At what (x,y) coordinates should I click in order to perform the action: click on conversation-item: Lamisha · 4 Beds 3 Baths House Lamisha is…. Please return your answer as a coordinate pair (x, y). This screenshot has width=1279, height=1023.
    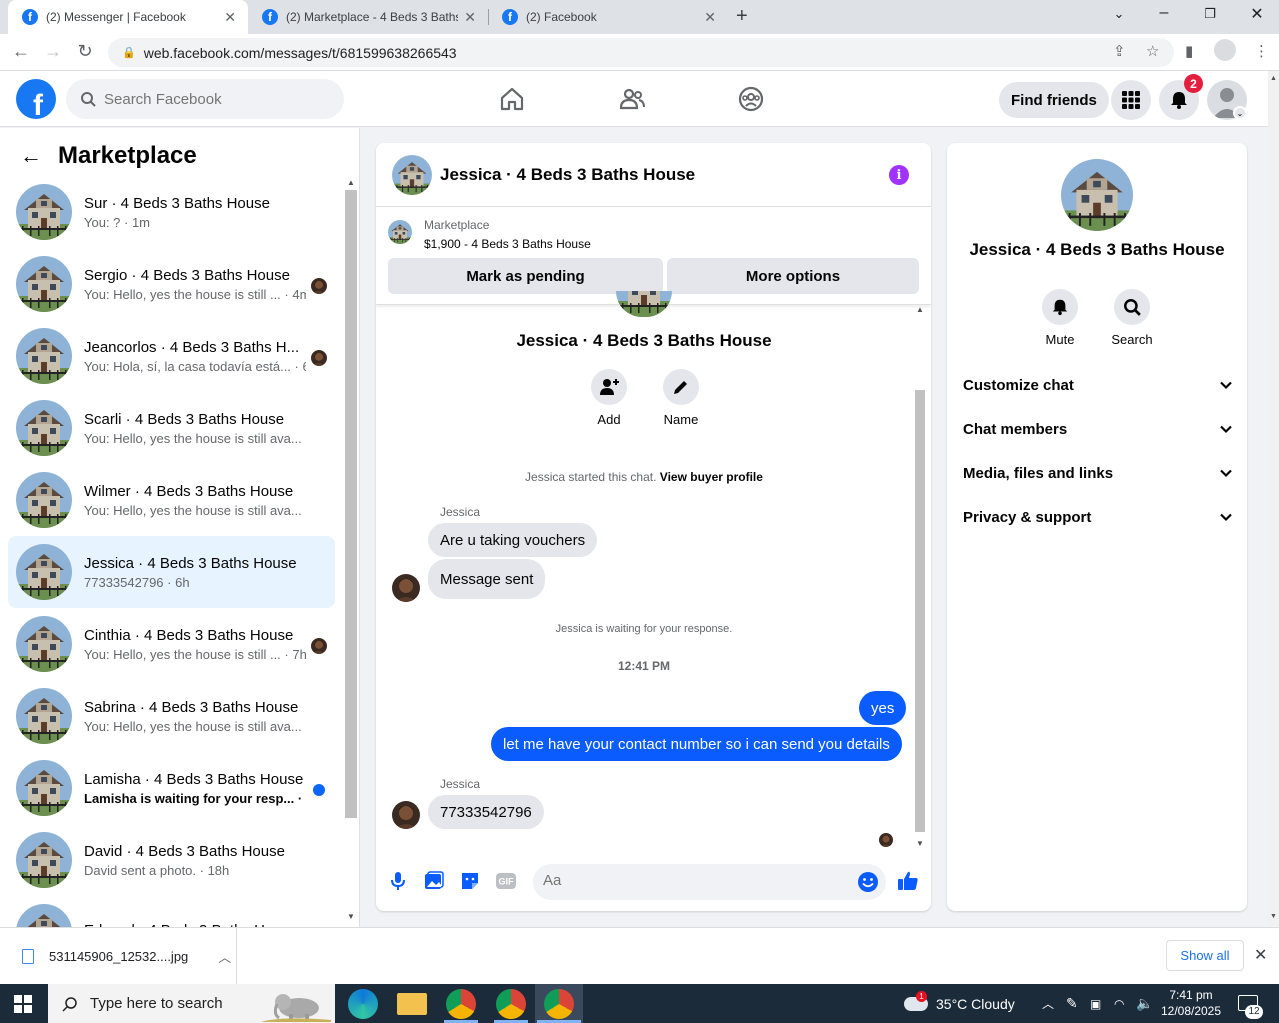
    Looking at the image, I should click on (171, 788).